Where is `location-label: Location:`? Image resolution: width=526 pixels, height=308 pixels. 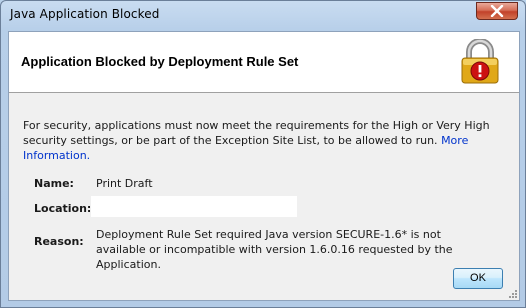 location-label: Location: is located at coordinates (63, 208).